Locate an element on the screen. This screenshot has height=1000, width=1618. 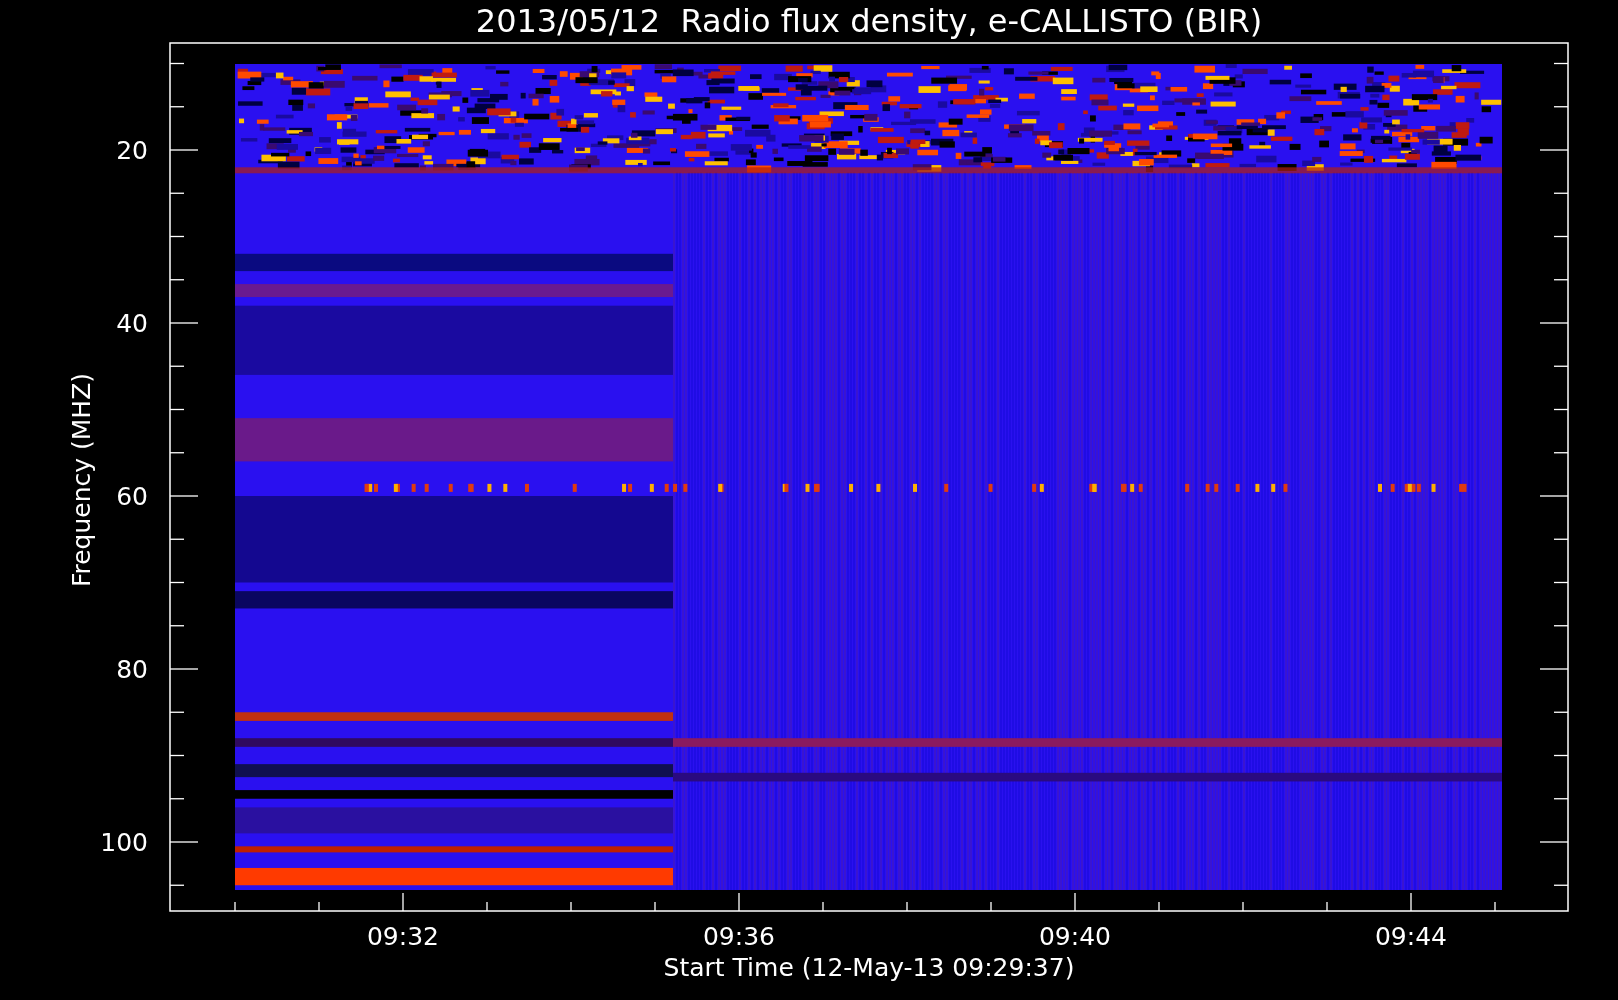
y-axis-label: Frequency (MHZ) is located at coordinates (81, 480).